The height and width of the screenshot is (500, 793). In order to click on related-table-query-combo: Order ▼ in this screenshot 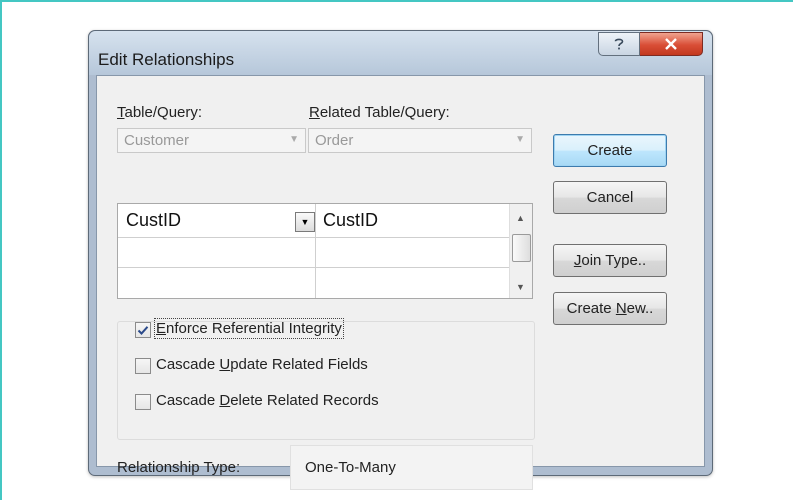, I will do `click(420, 140)`.